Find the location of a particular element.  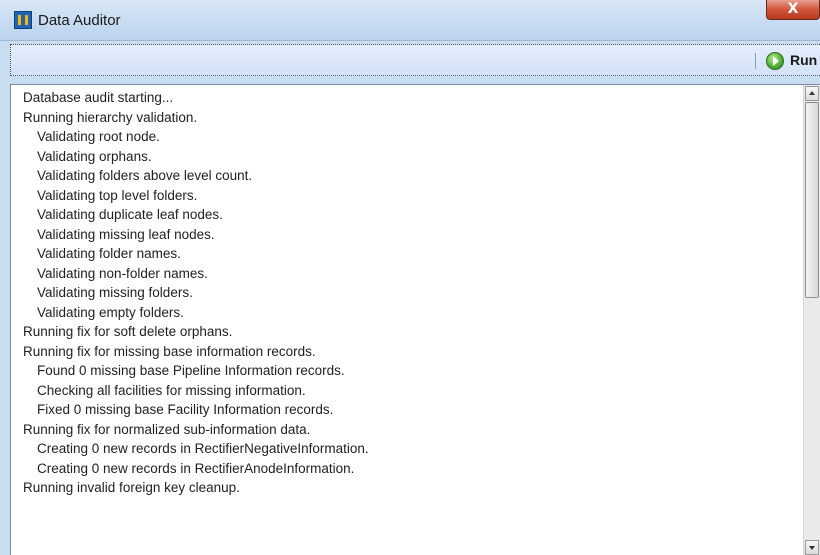

scroll-down-icon is located at coordinates (812, 547).